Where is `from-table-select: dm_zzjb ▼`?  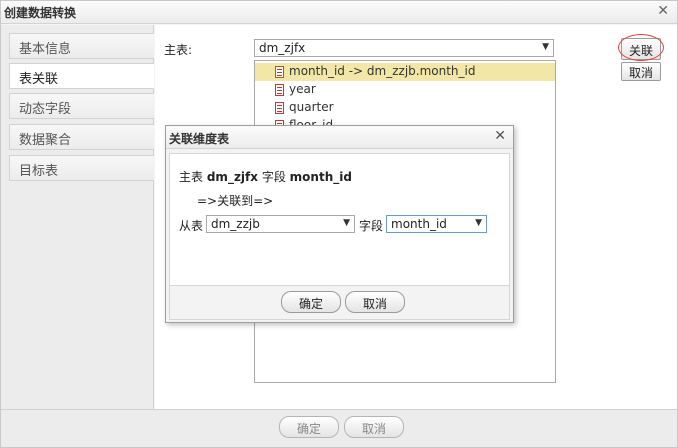
from-table-select: dm_zzjb ▼ is located at coordinates (280, 224).